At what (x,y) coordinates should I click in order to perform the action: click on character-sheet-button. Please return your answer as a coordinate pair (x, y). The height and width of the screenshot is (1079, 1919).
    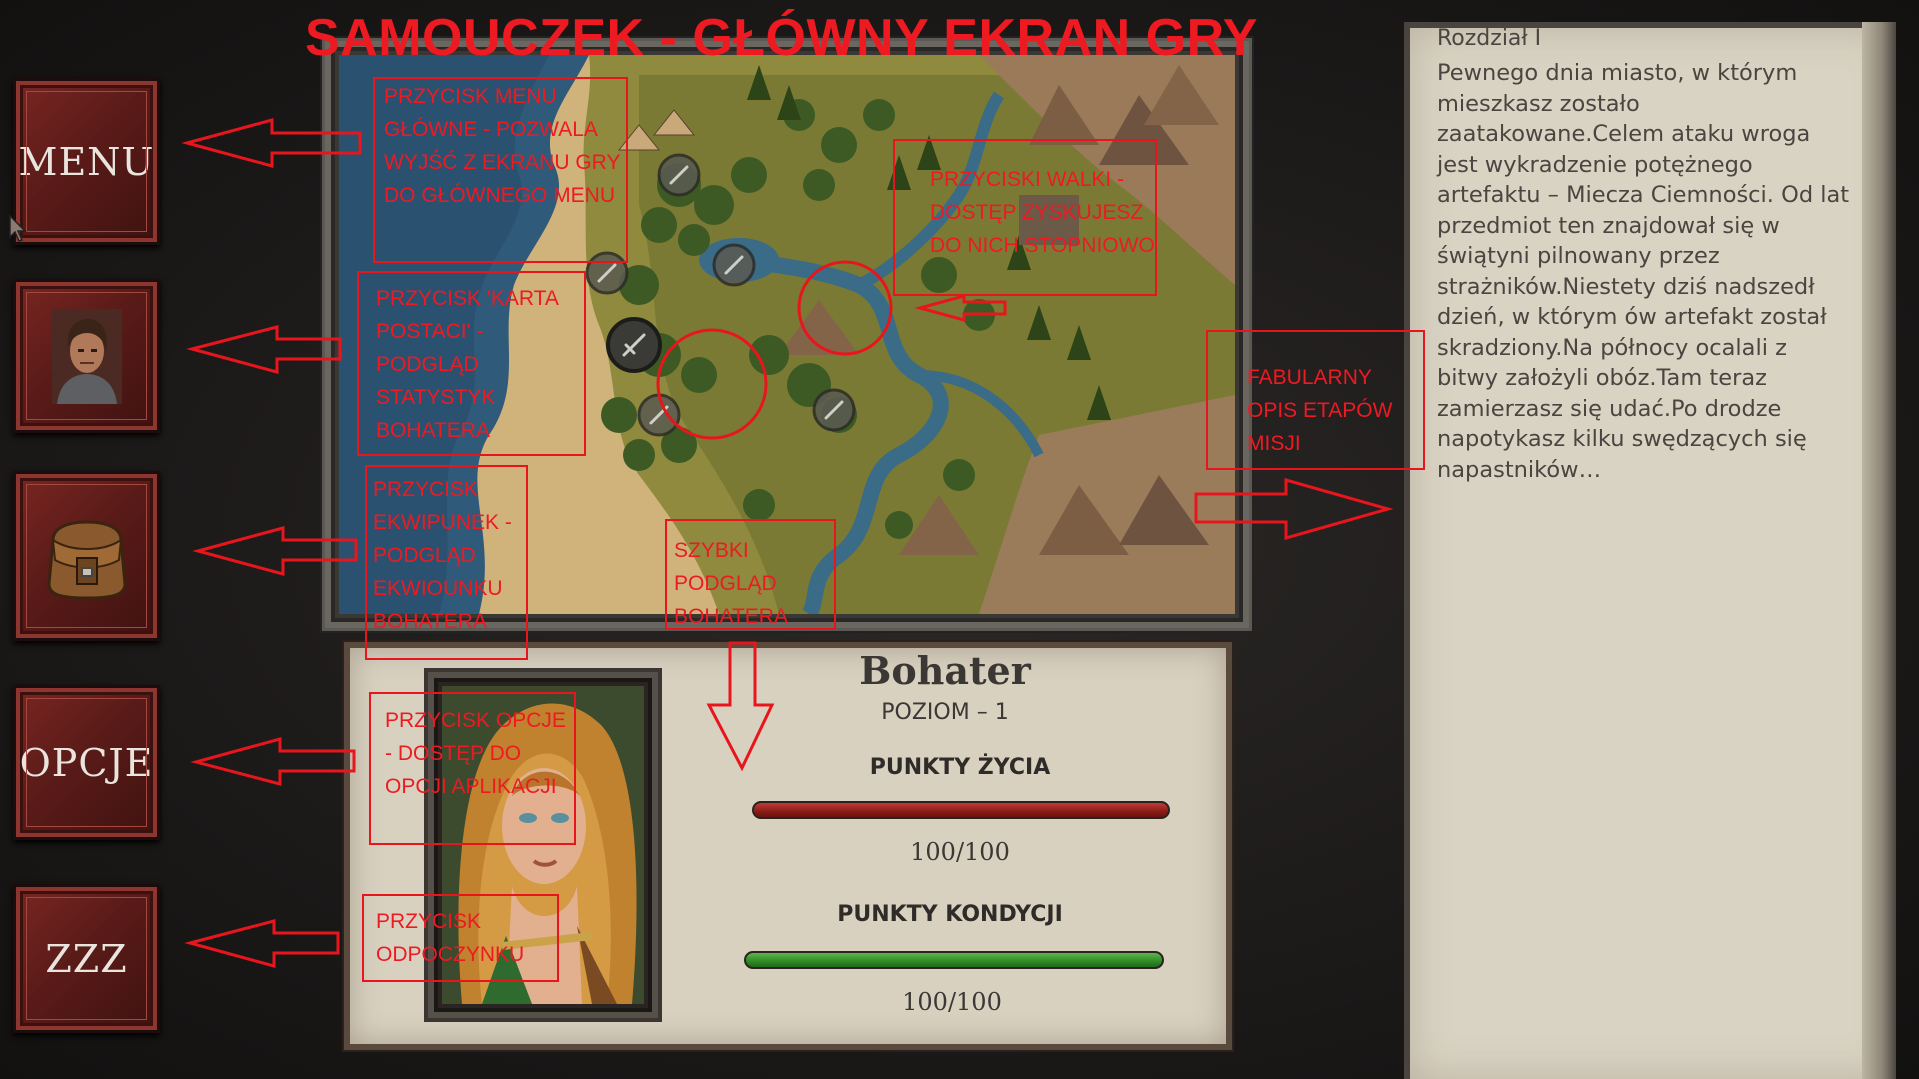
    Looking at the image, I should click on (86, 356).